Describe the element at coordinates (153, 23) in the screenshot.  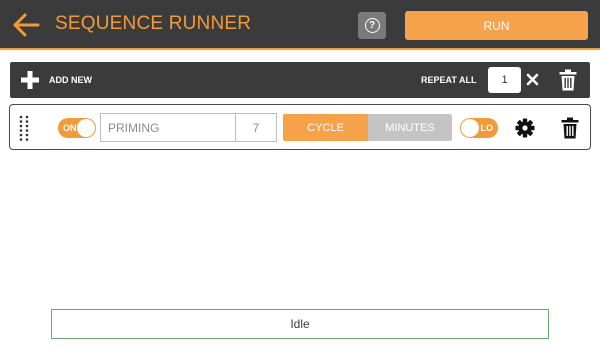
I see `page-title: SEQUENCE RUNNER` at that location.